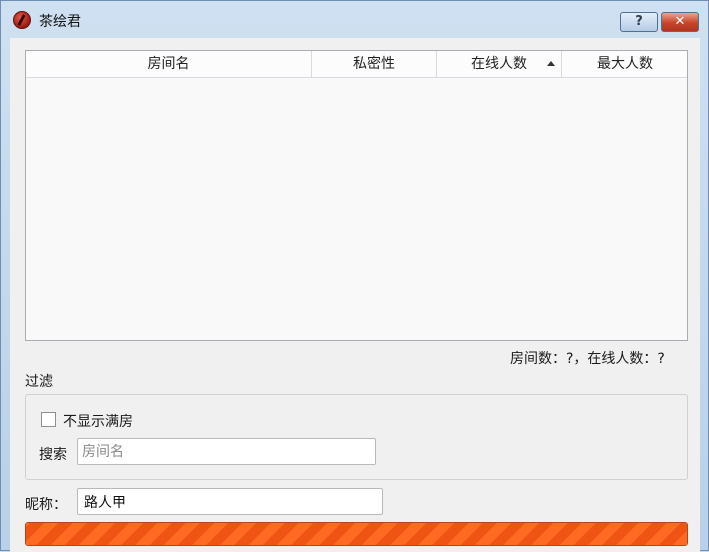 The image size is (709, 552). I want to click on app-logo-icon, so click(22, 20).